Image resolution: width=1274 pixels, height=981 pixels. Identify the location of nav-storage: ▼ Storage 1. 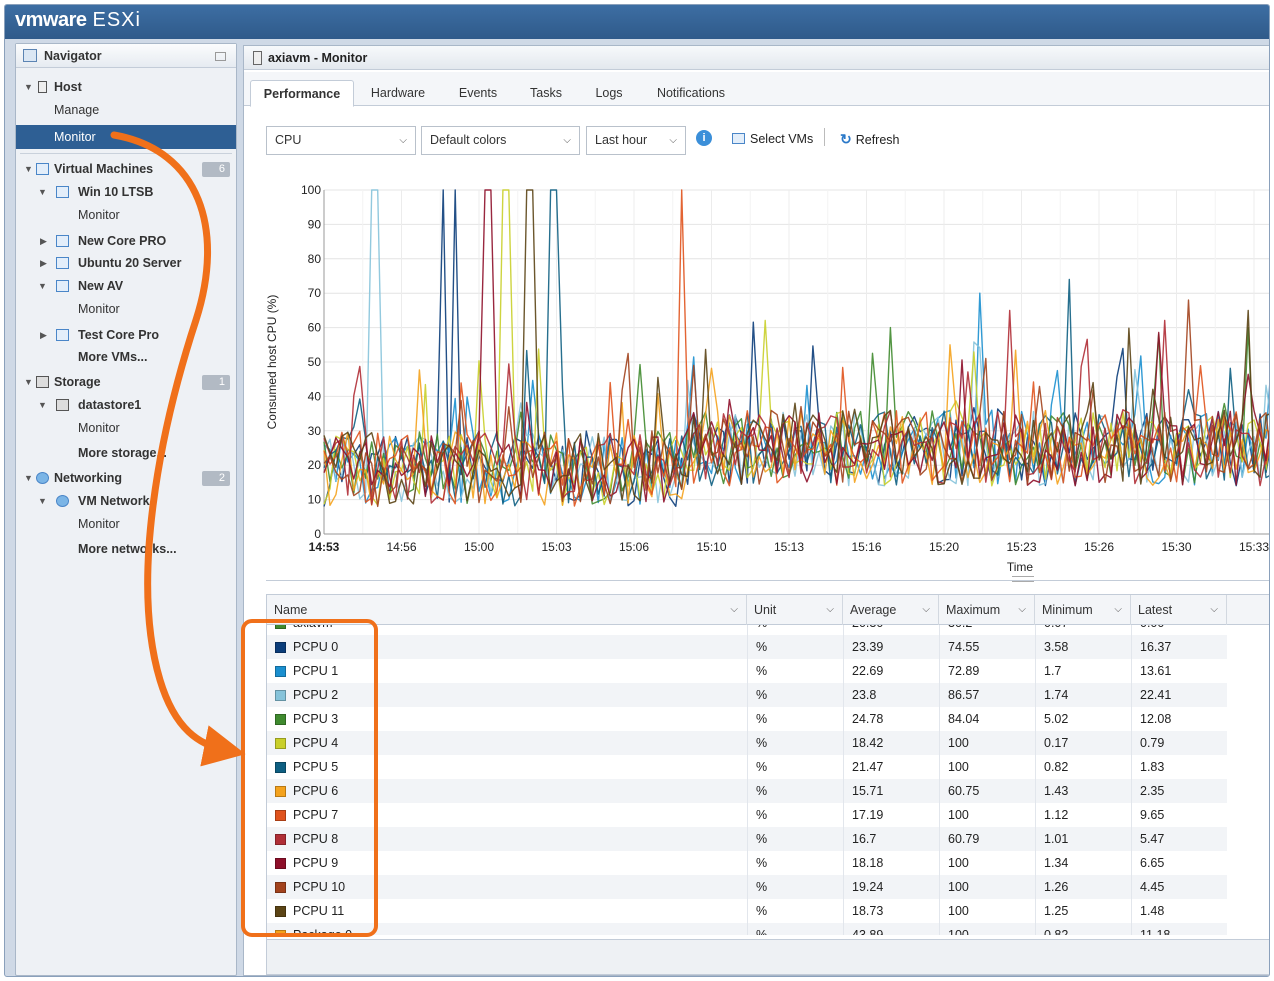
(126, 382).